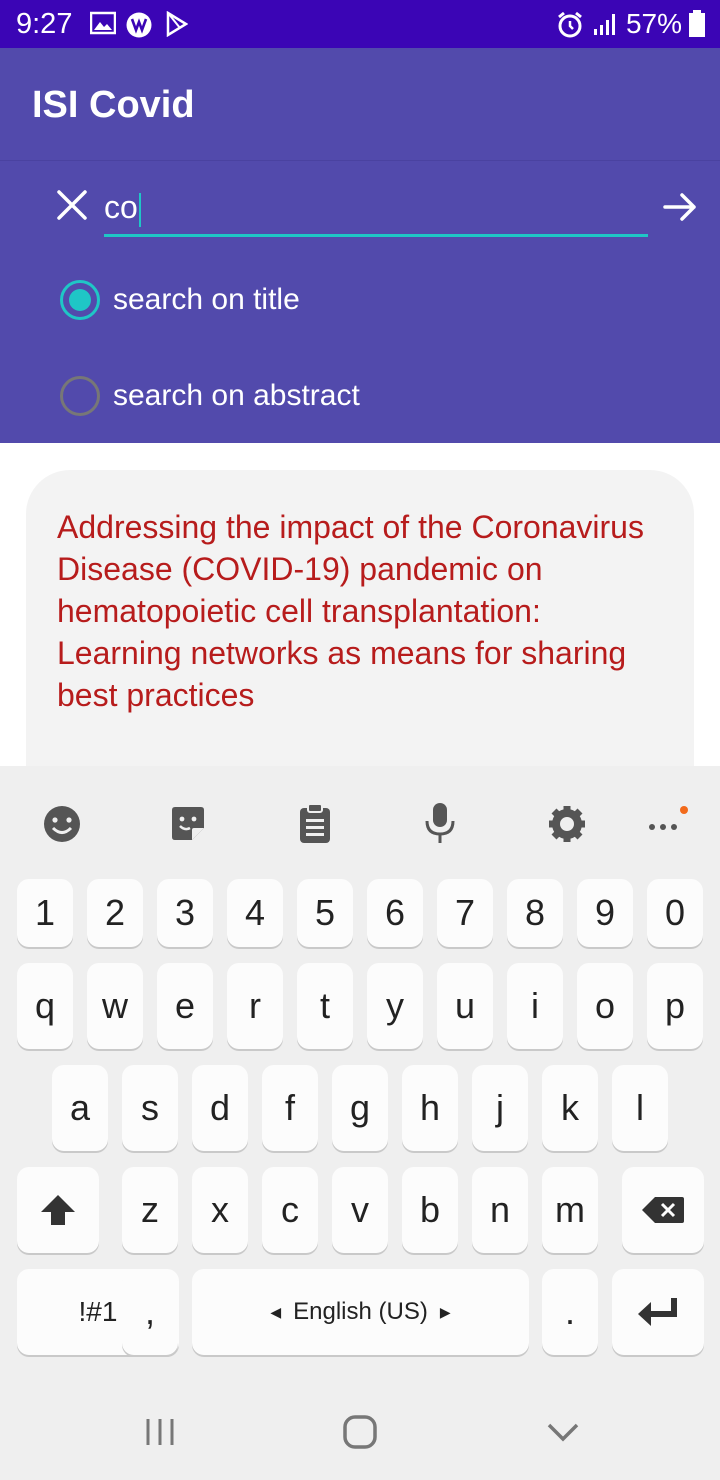 Image resolution: width=720 pixels, height=1480 pixels. I want to click on radio-button-checked, so click(80, 300).